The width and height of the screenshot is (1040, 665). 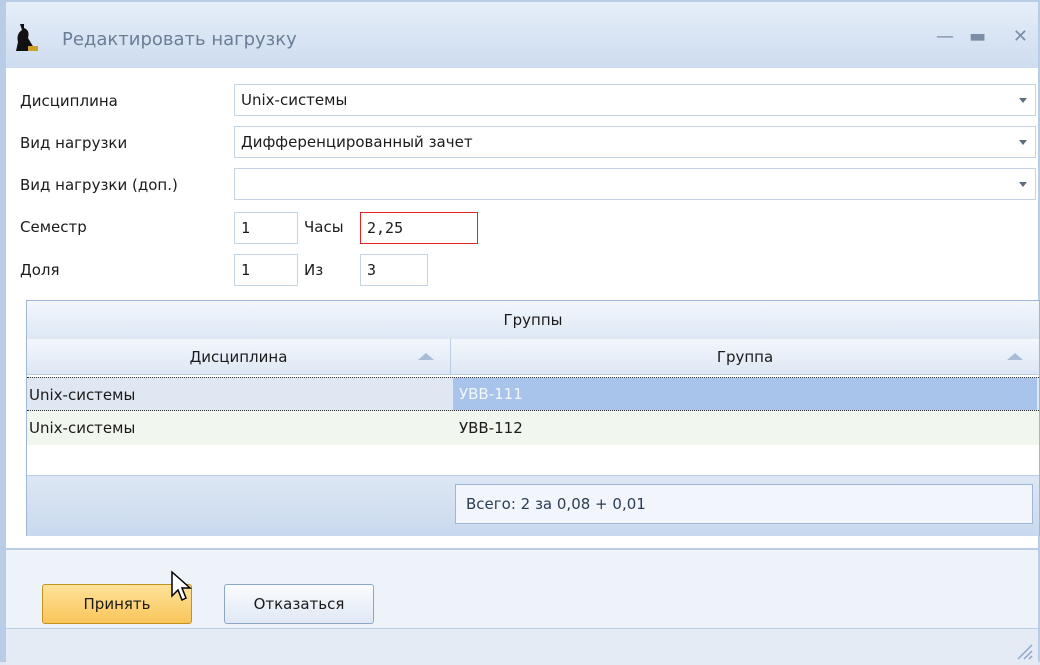 I want to click on load-type-combo: Дифференцированный зачет, so click(x=635, y=142).